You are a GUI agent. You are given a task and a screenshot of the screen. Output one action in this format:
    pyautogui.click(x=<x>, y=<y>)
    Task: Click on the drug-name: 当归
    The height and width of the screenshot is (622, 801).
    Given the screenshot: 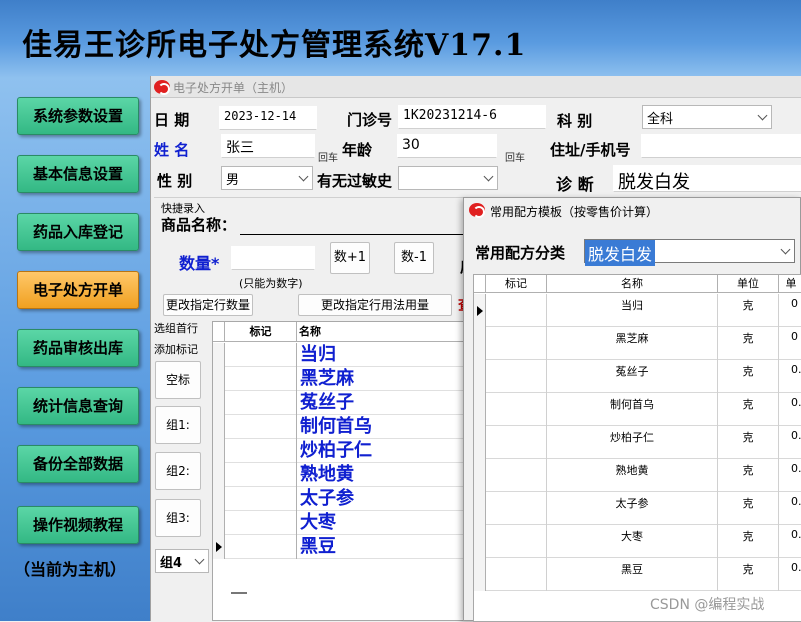 What is the action you would take?
    pyautogui.click(x=318, y=354)
    